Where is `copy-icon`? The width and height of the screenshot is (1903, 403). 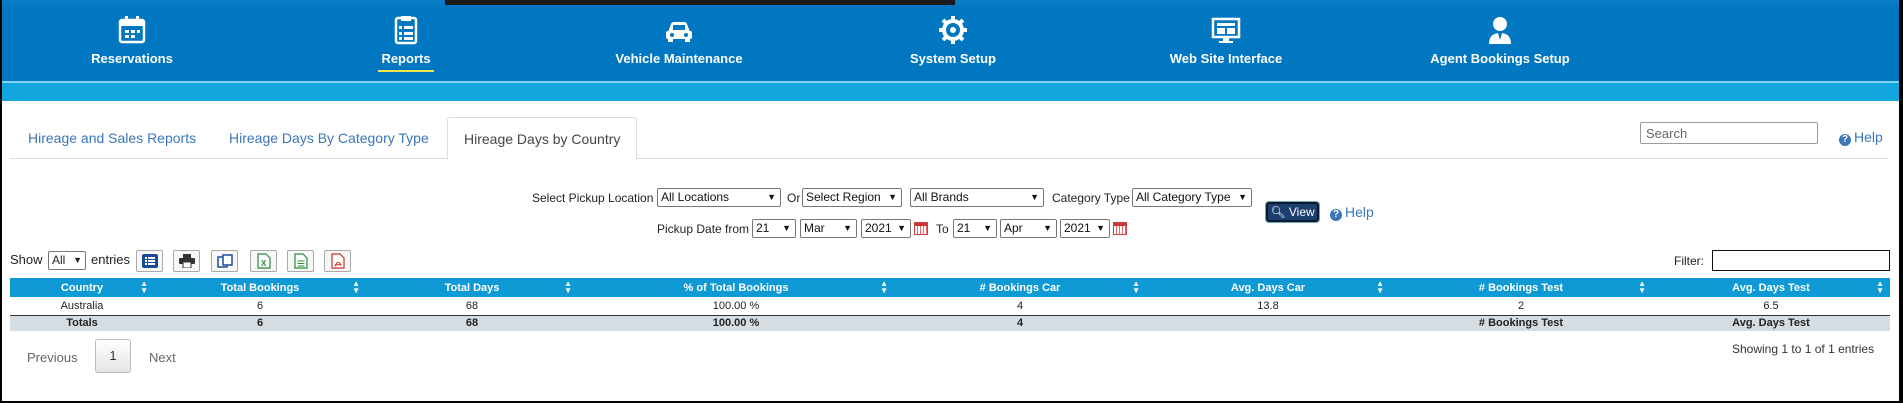
copy-icon is located at coordinates (224, 261).